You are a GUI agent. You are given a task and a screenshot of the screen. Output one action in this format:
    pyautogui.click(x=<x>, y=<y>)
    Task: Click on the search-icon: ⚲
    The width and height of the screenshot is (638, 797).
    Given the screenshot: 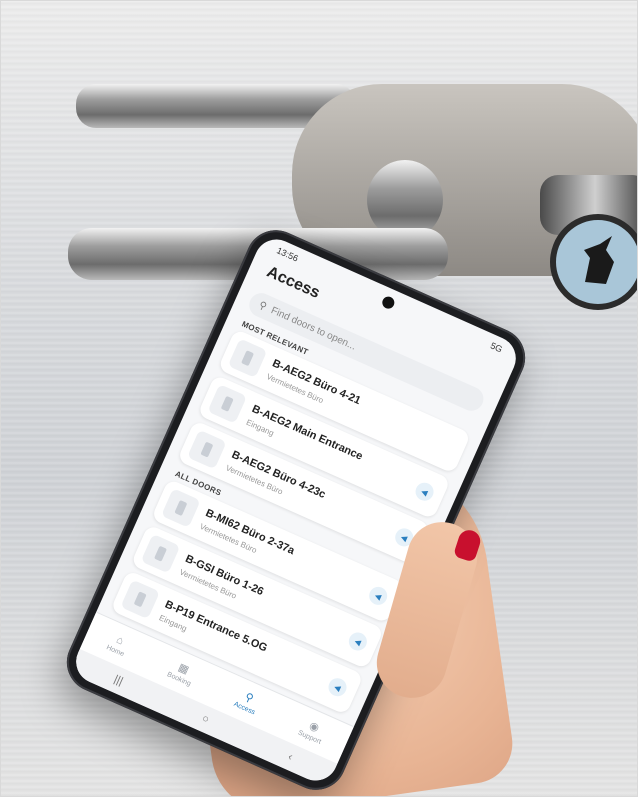 What is the action you would take?
    pyautogui.click(x=263, y=306)
    